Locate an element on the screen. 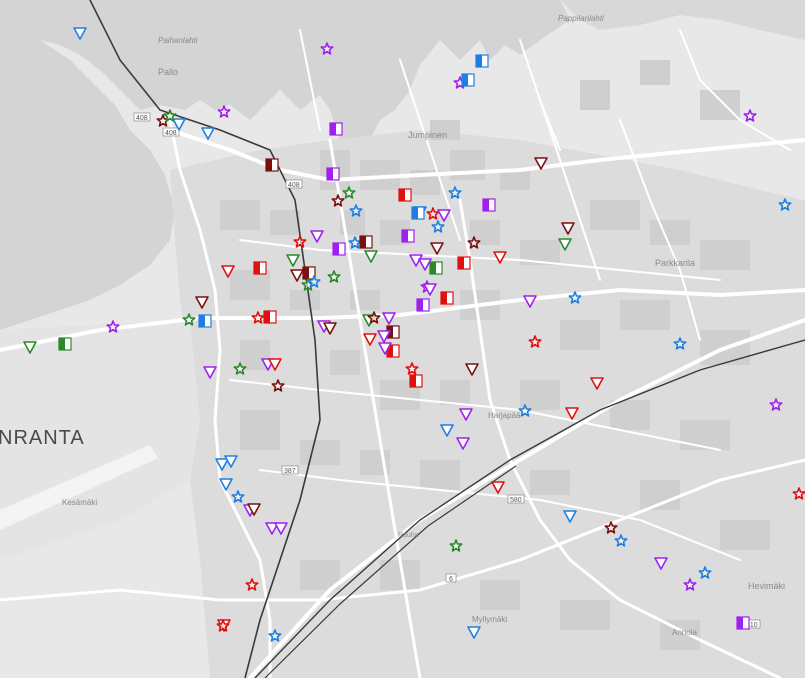  svg-text: 580 is located at coordinates (516, 500).